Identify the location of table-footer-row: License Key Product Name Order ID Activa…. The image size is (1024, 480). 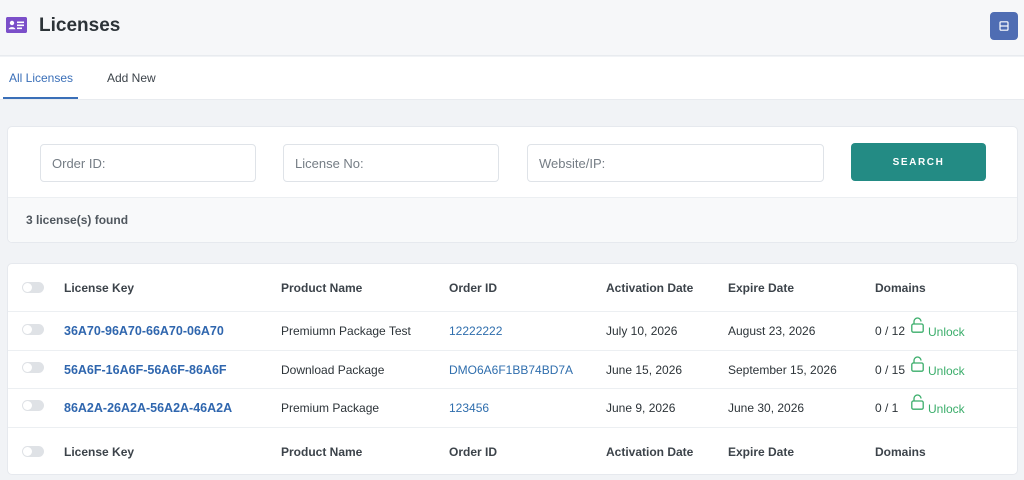
(512, 451).